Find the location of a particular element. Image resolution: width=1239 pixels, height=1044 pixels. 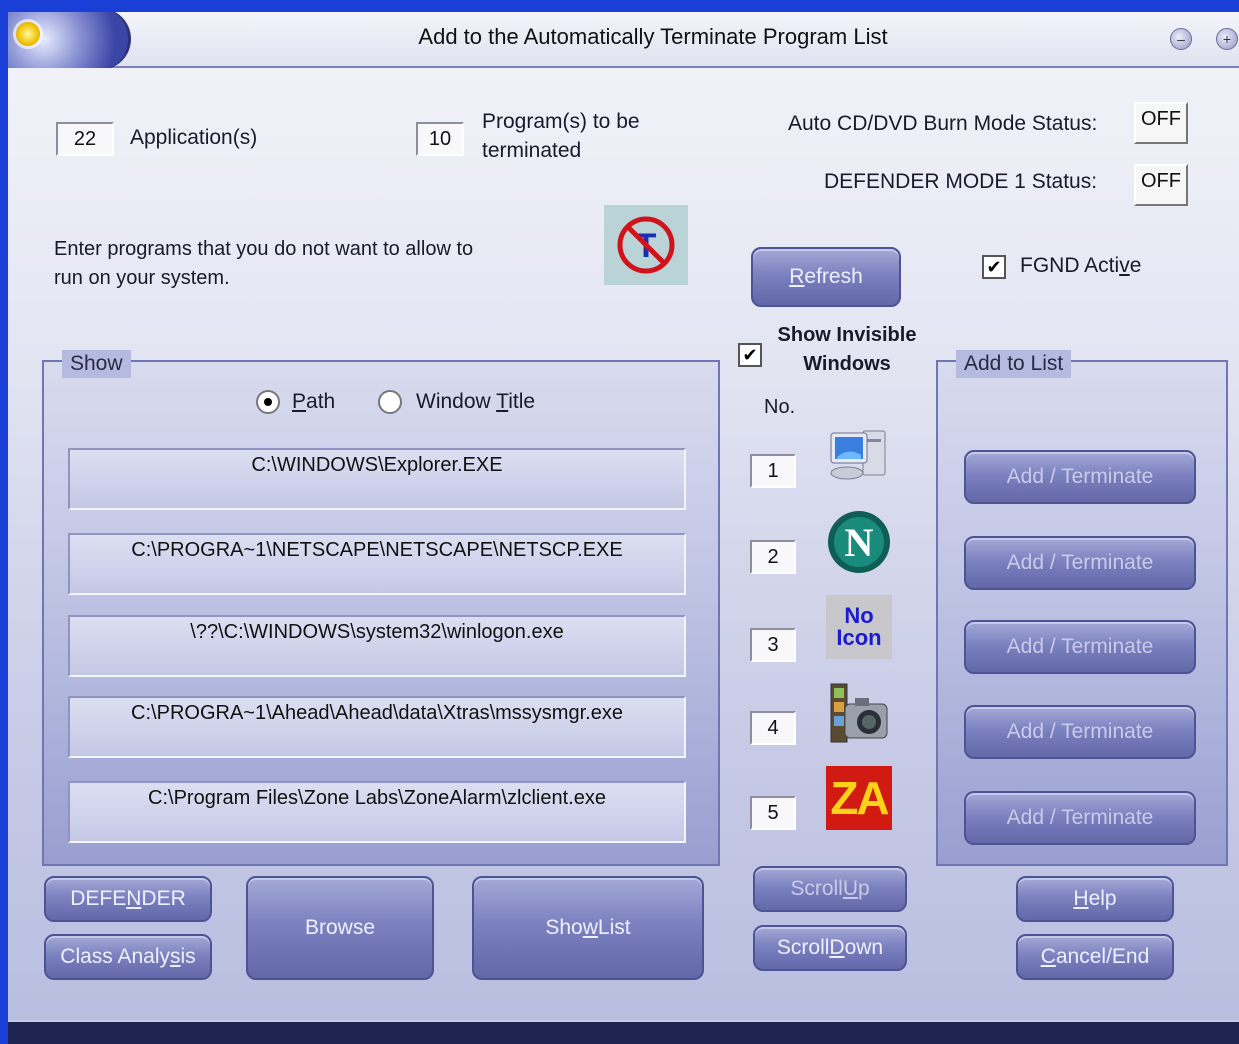

defender-mode-label: DEFENDER MODE 1 Status: is located at coordinates (961, 181).